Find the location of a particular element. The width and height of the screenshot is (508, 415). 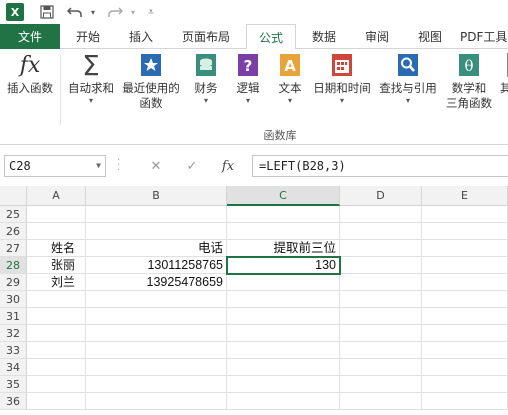

autosum-button: Σ 自动求和 ▾ is located at coordinates (91, 77).